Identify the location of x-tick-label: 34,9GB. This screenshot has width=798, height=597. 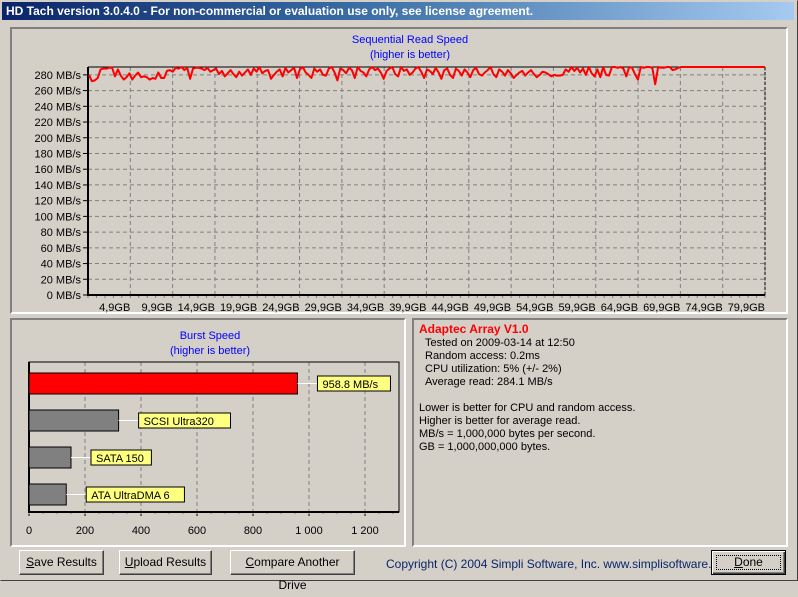
(365, 308).